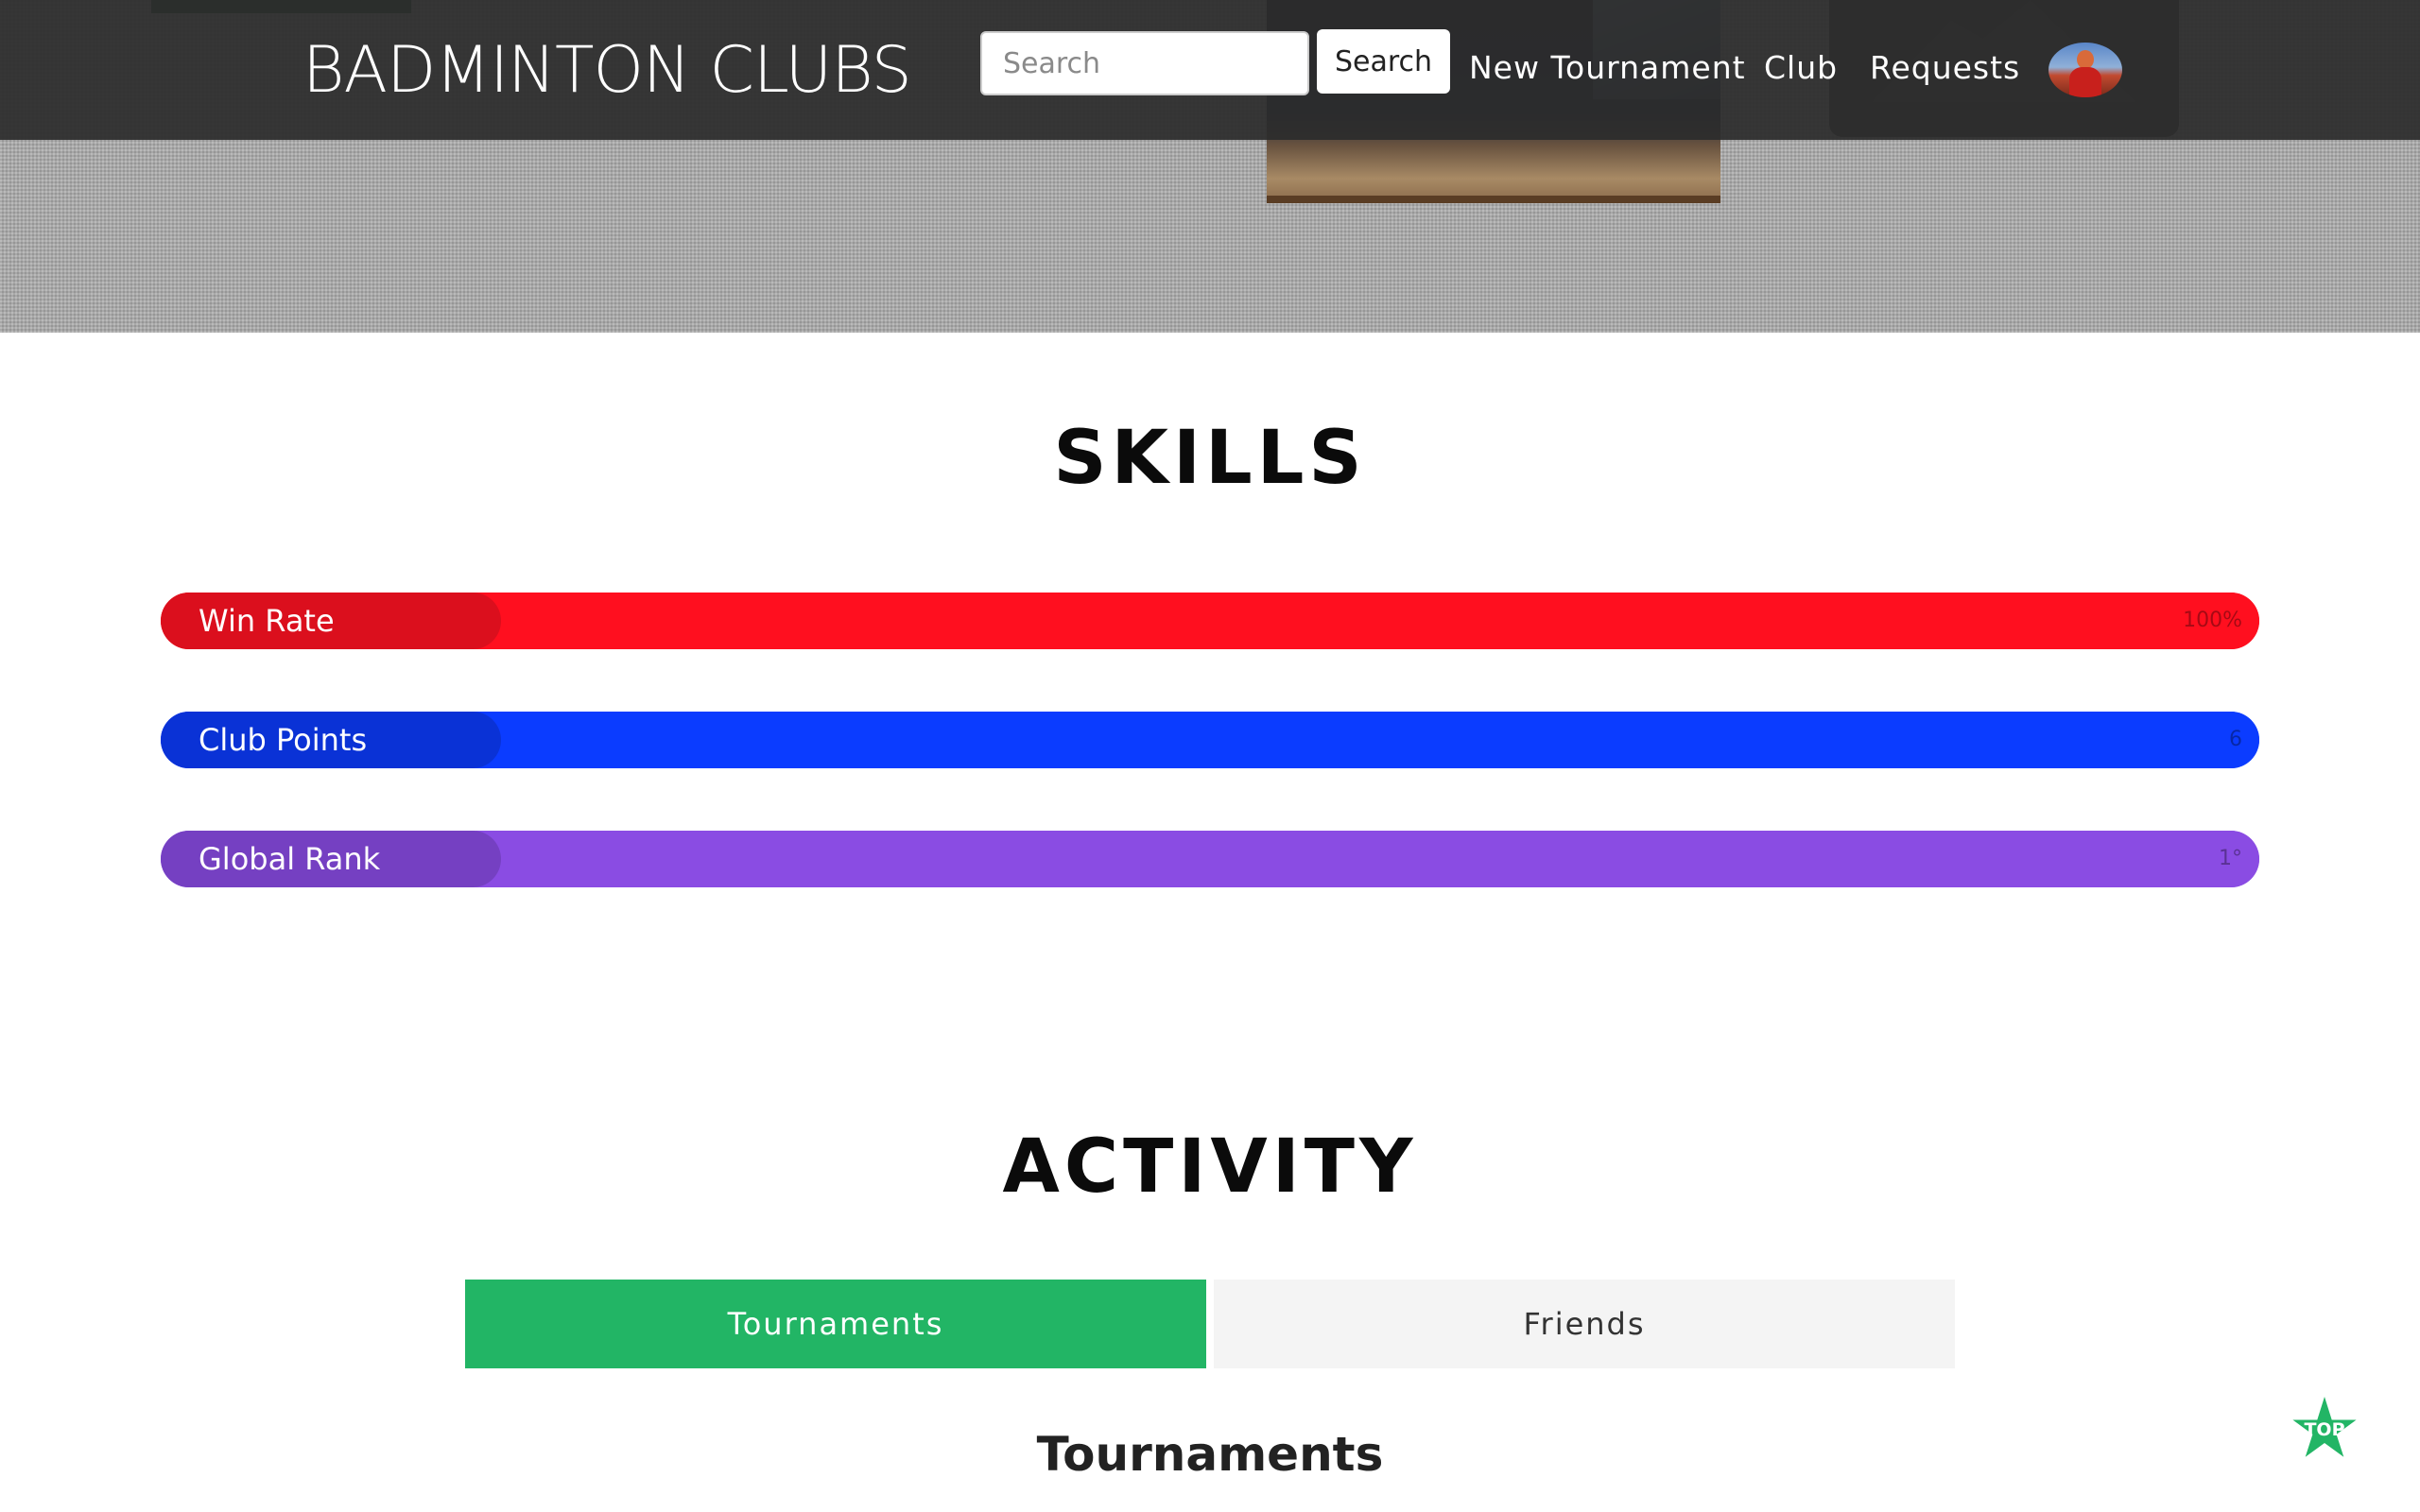  What do you see at coordinates (331, 740) in the screenshot?
I see `skill-label: Club Points` at bounding box center [331, 740].